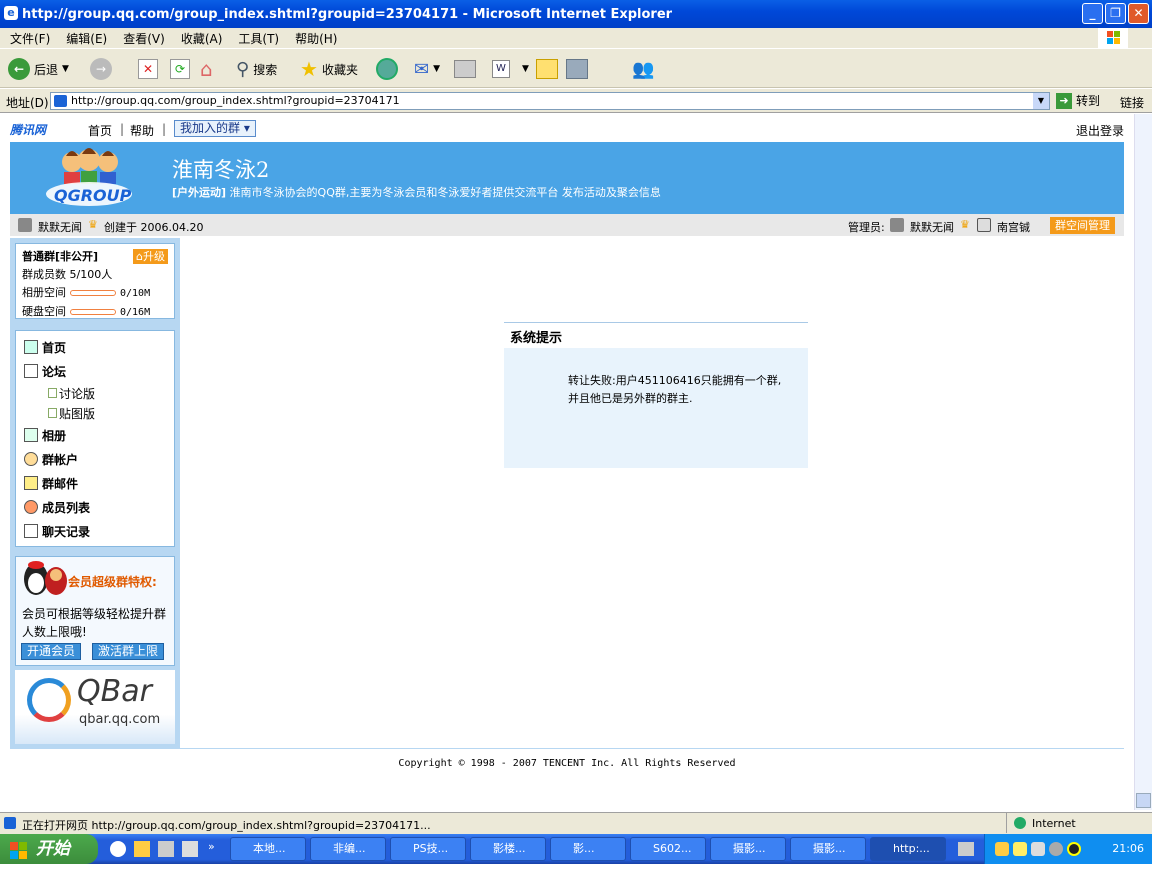  I want to click on home-nav-icon, so click(31, 347).